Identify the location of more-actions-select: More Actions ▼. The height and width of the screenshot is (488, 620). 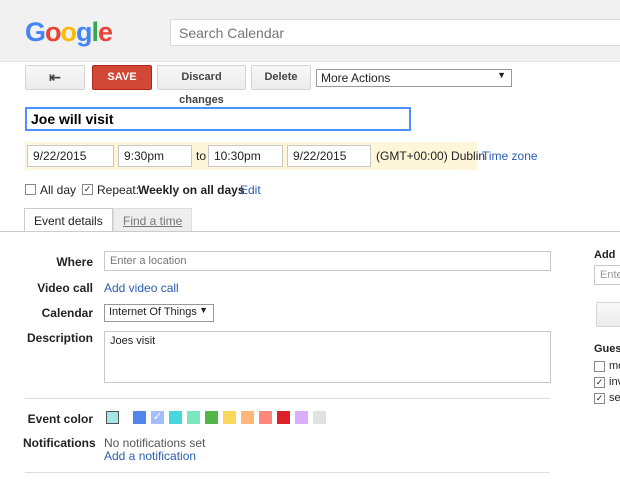
(414, 78).